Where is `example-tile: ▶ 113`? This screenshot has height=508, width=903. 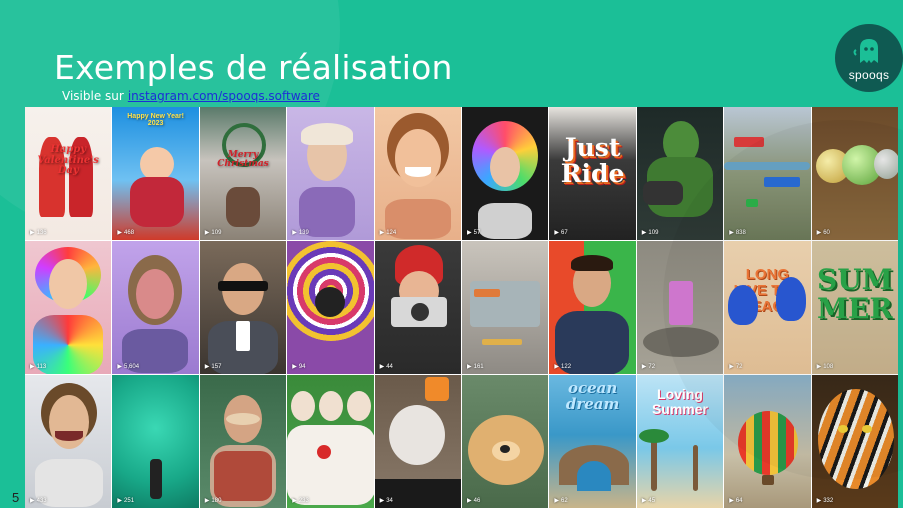 example-tile: ▶ 113 is located at coordinates (68, 307).